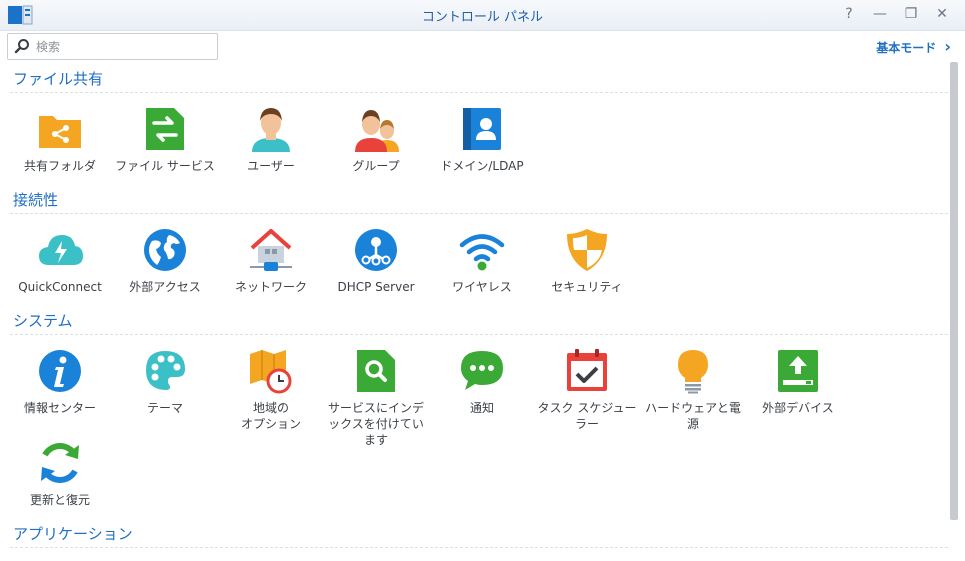 The width and height of the screenshot is (965, 561). I want to click on item-label: DHCP Server, so click(376, 287).